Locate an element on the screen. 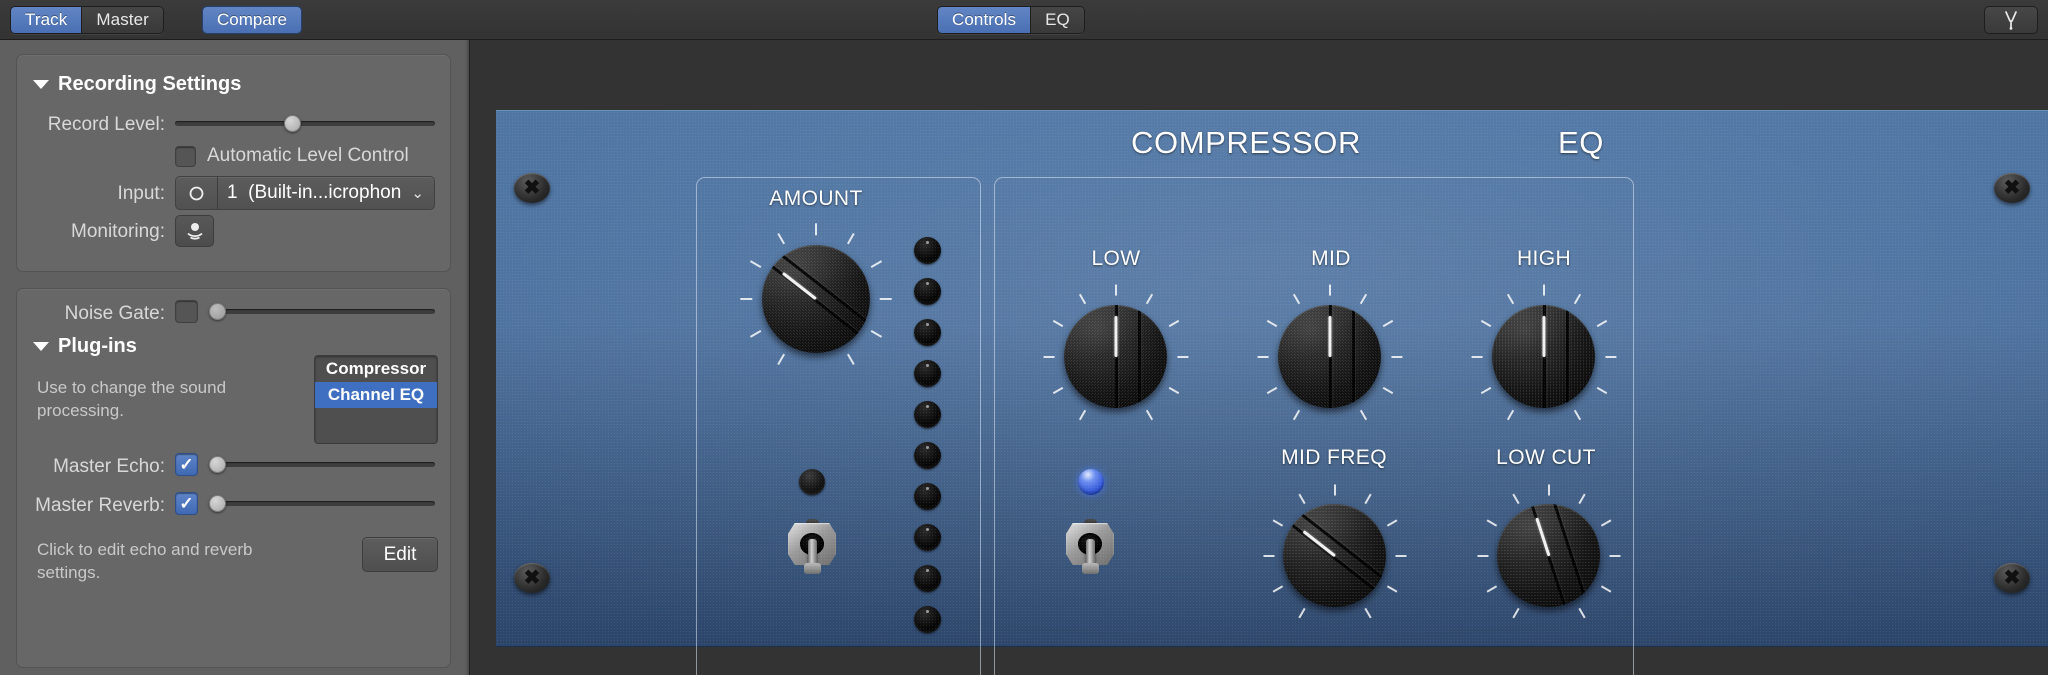 The image size is (2048, 675). mid-freq-knob is located at coordinates (1334, 552).